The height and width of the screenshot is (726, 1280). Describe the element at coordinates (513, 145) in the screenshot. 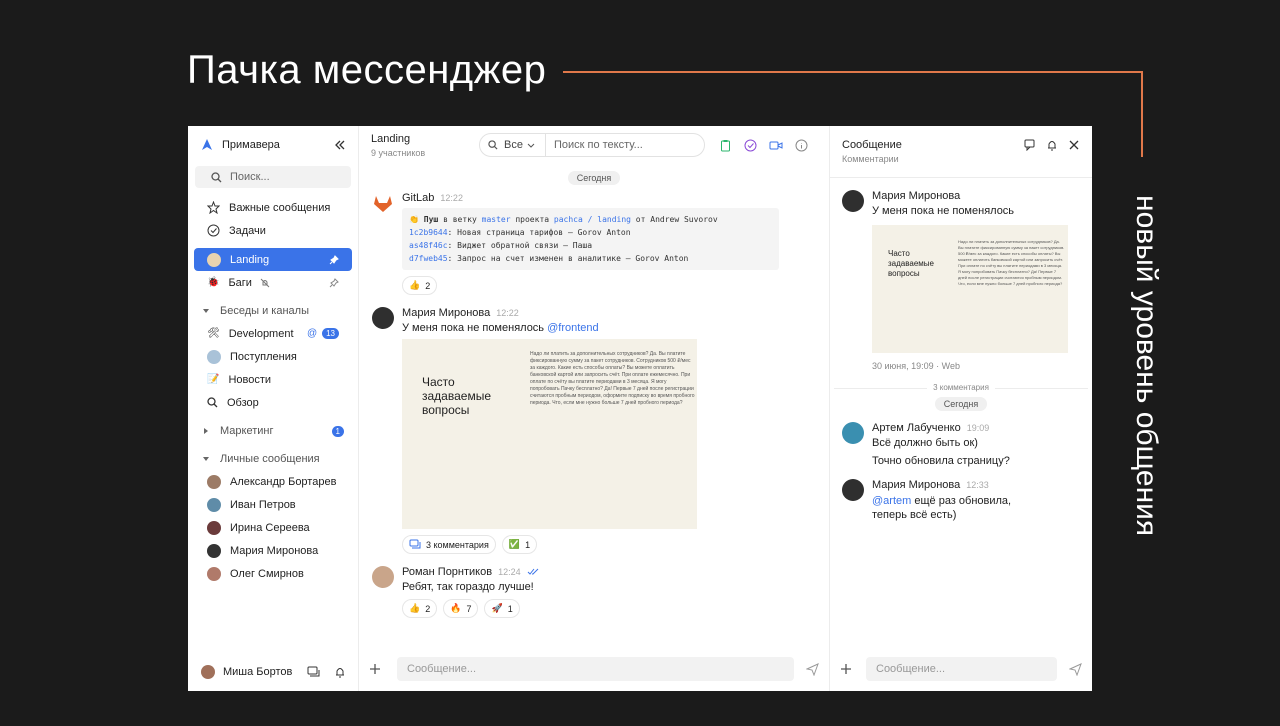

I see `filter-select: Все` at that location.